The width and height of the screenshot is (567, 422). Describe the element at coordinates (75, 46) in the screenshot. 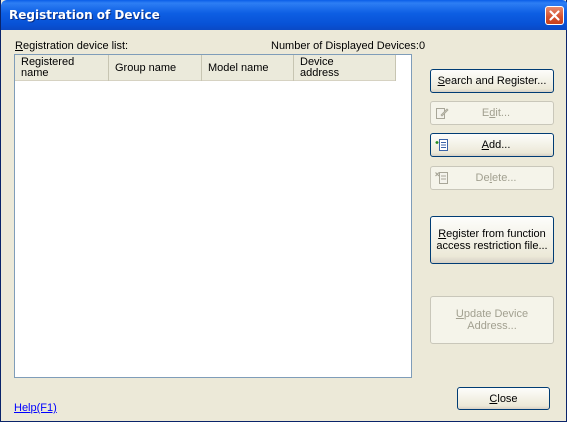

I see `device-list-label-text: egistration device list:` at that location.